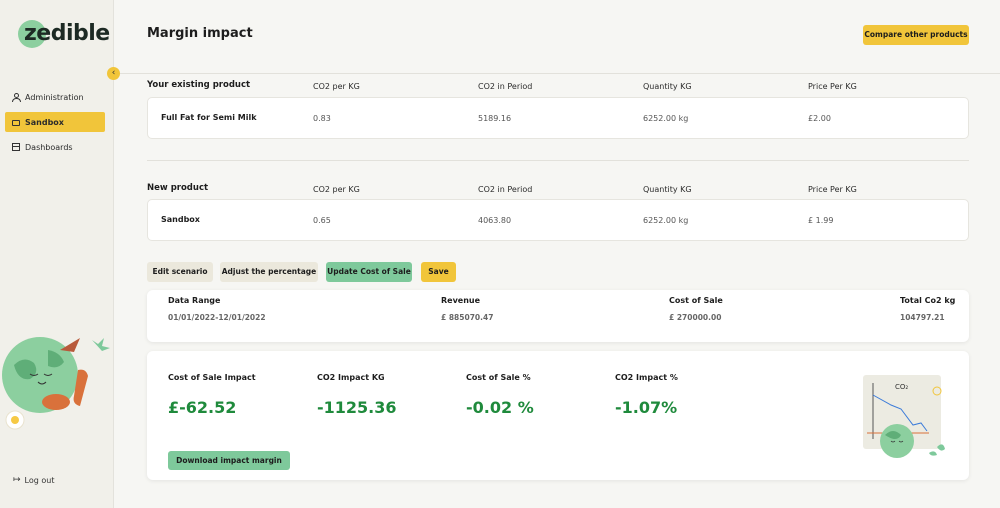 This screenshot has height=508, width=1000. What do you see at coordinates (351, 377) in the screenshot?
I see `co2-impact-kg-label: CO2 Impact KG` at bounding box center [351, 377].